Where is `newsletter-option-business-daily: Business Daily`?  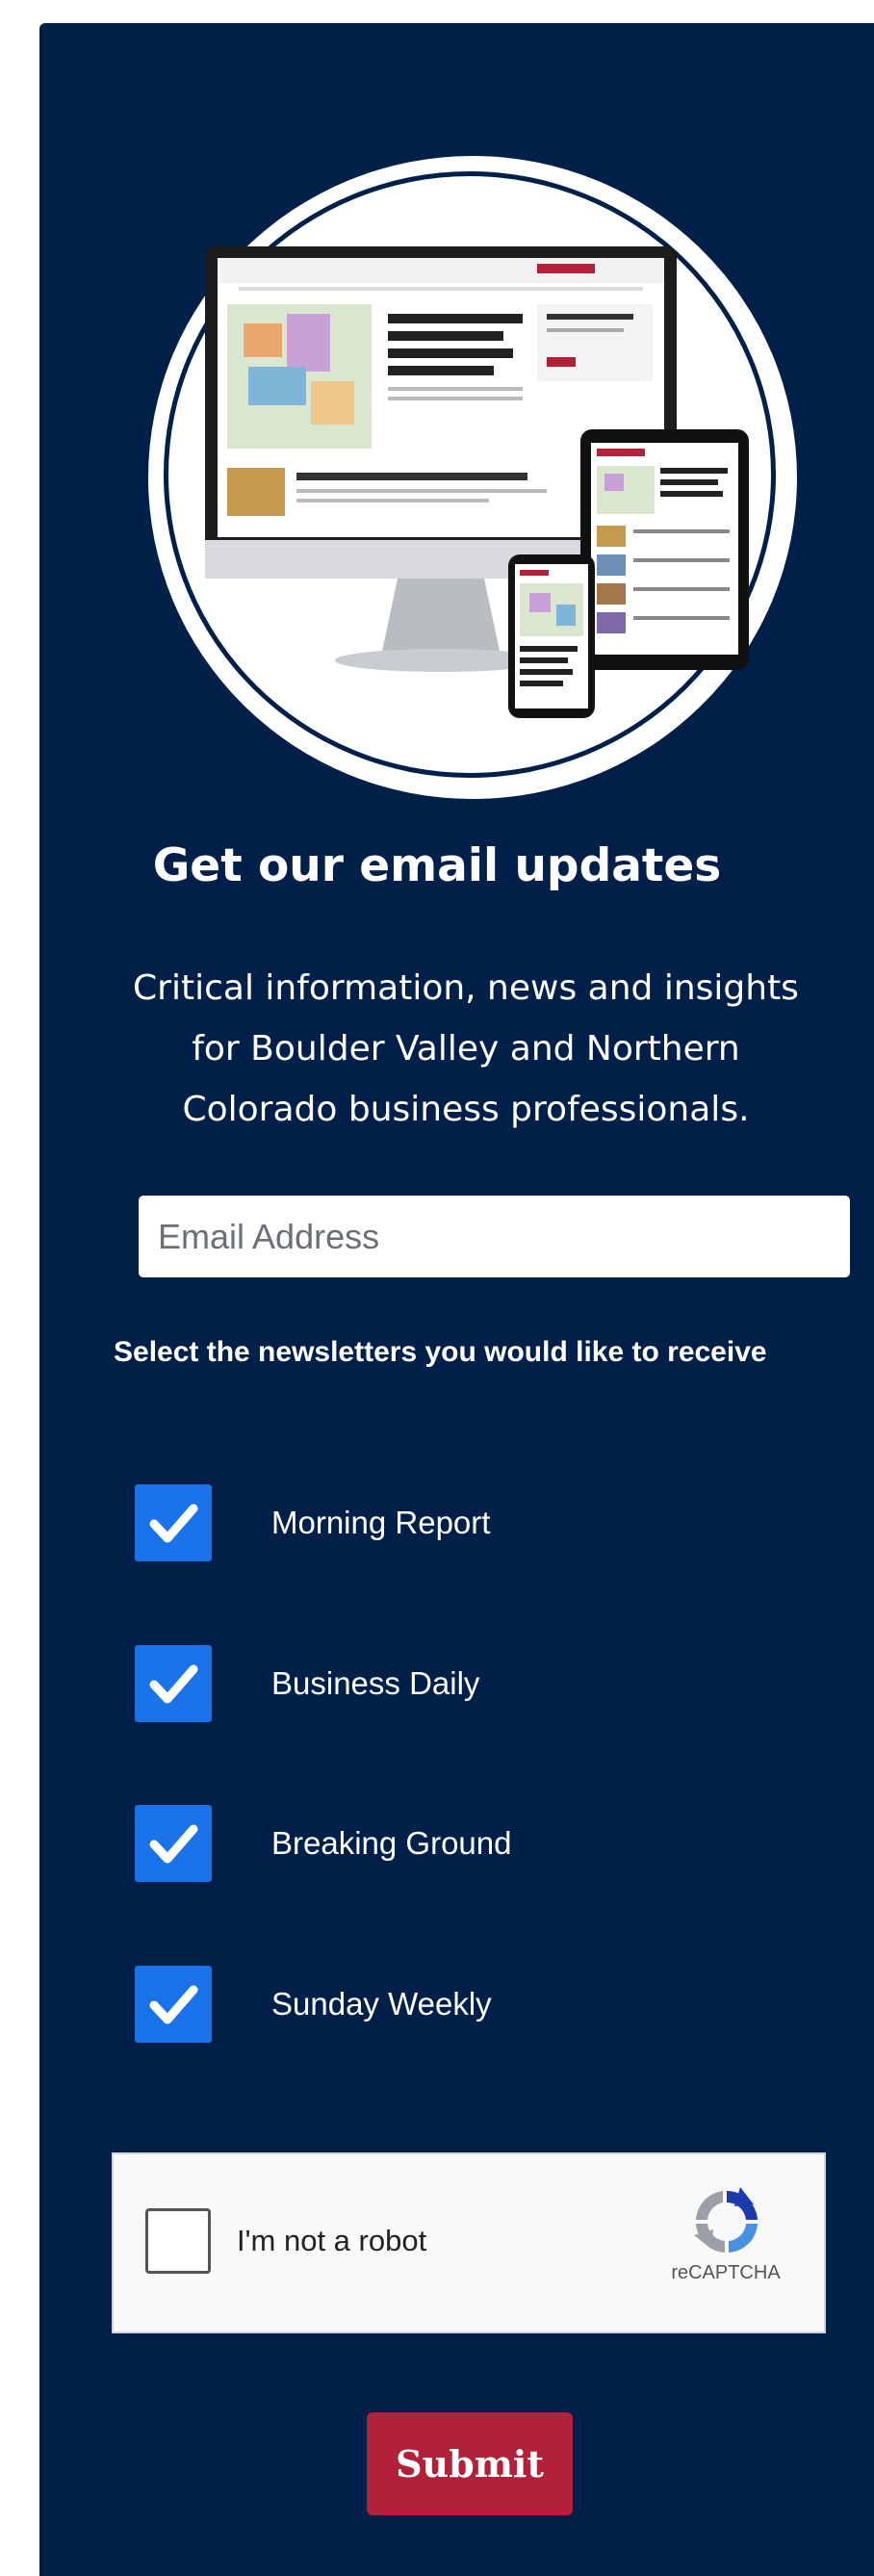 newsletter-option-business-daily: Business Daily is located at coordinates (424, 1683).